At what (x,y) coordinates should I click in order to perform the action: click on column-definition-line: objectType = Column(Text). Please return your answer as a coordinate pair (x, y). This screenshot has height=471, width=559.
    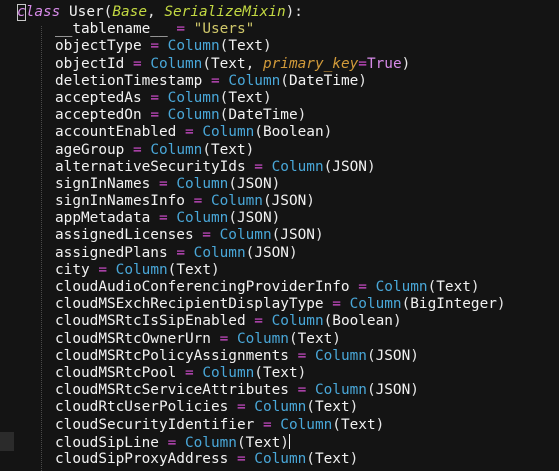
    Looking at the image, I should click on (261, 46).